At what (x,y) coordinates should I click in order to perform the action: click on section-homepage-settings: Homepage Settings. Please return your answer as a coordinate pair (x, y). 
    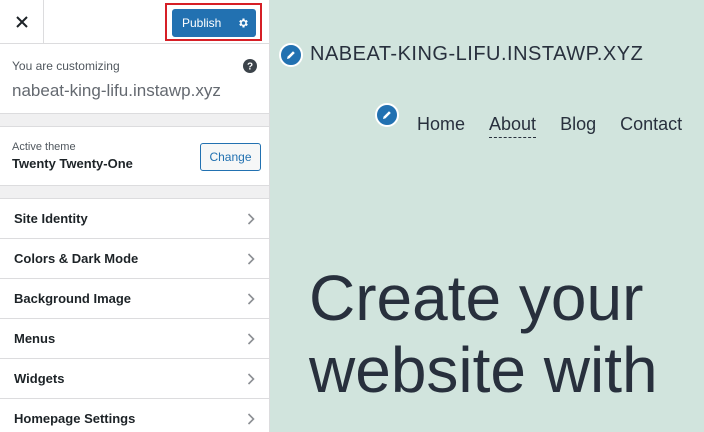
    Looking at the image, I should click on (134, 415).